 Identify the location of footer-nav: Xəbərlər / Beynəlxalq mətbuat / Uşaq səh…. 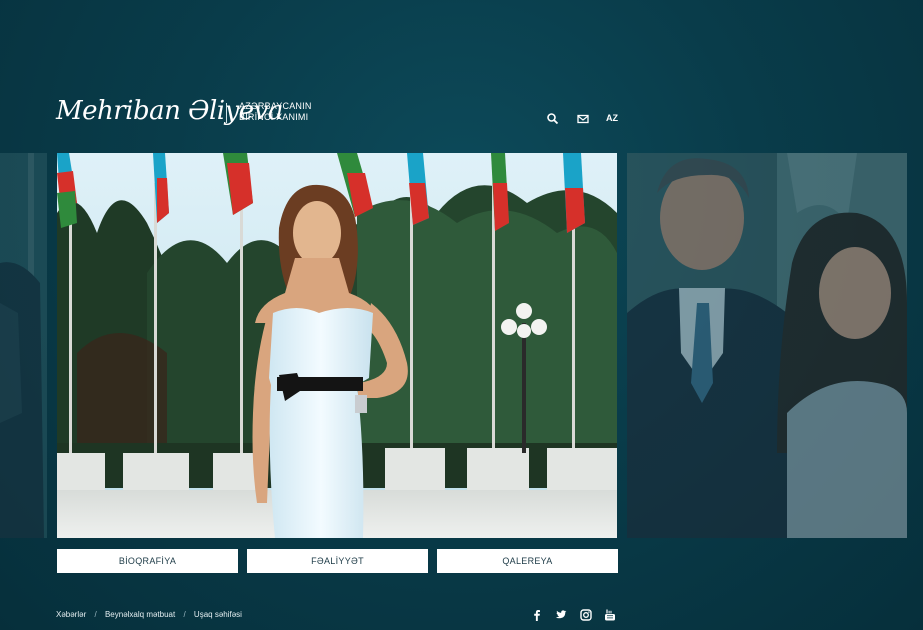
(152, 614).